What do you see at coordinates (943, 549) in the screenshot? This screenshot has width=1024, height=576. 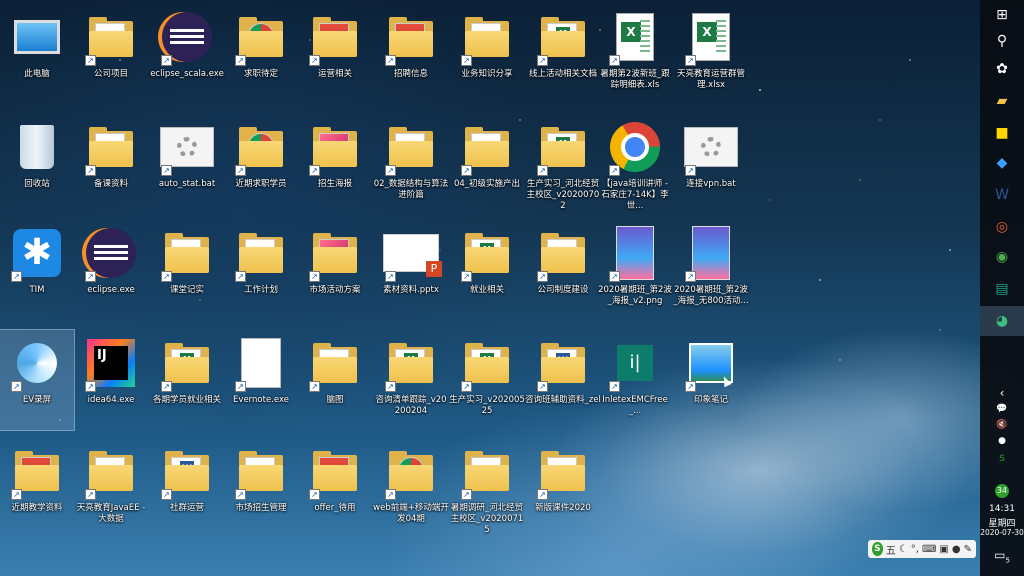 I see `ime-skin-icon: ▣` at bounding box center [943, 549].